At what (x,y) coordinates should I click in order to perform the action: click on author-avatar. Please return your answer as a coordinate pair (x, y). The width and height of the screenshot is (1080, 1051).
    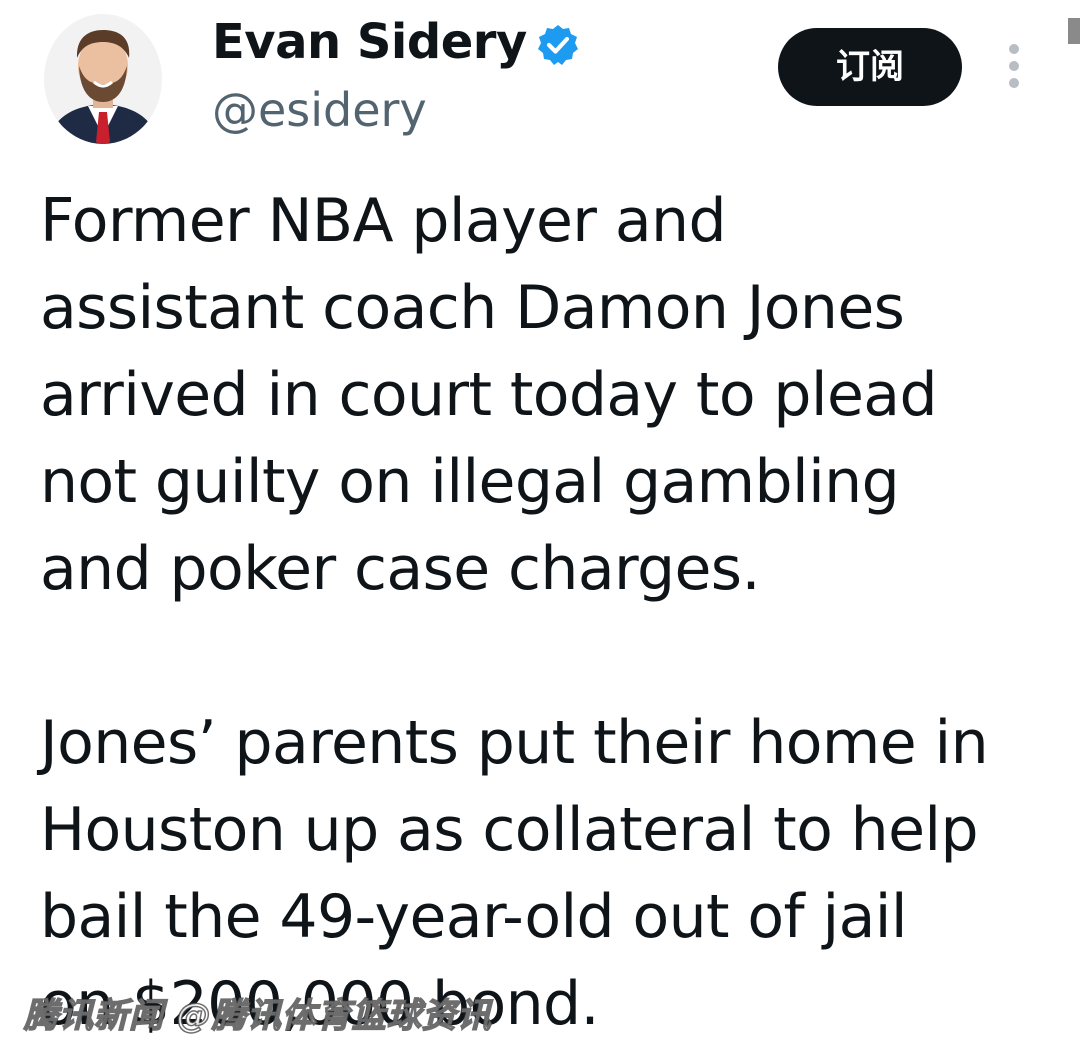
    Looking at the image, I should click on (103, 79).